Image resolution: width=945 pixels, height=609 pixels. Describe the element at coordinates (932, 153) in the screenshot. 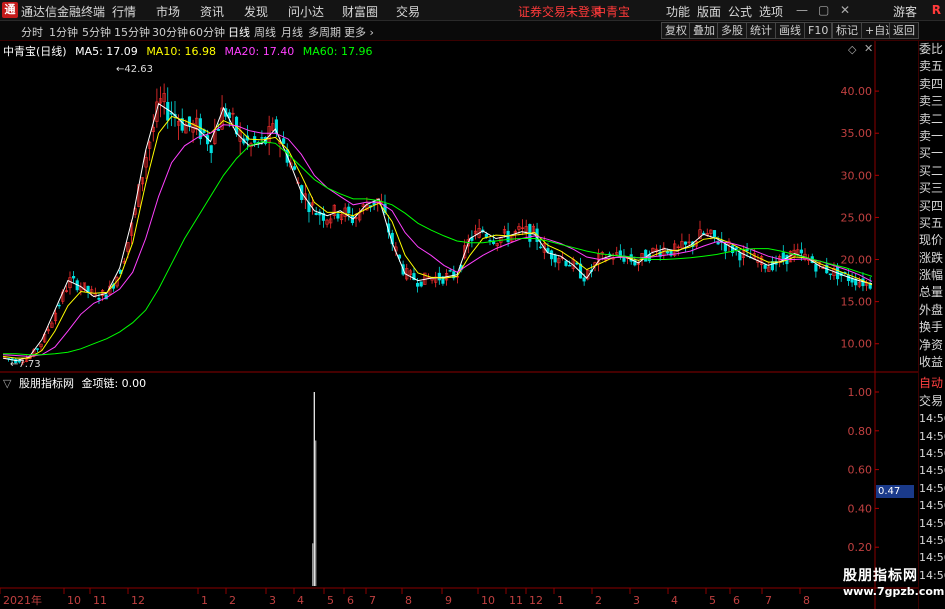

I see `side-panel-item: 买一` at that location.